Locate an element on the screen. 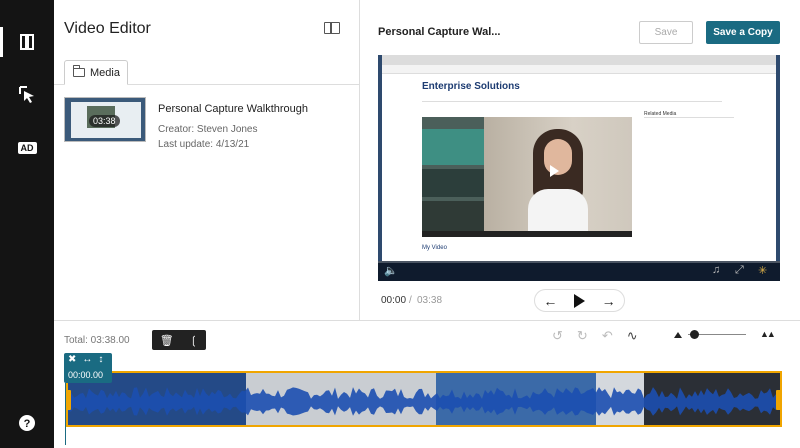  related-divider is located at coordinates (689, 117).